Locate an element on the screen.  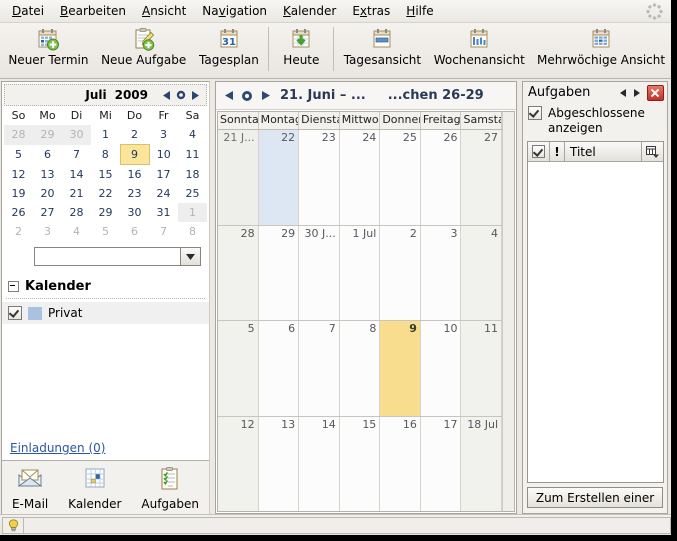
today-button: Heute is located at coordinates (301, 46).